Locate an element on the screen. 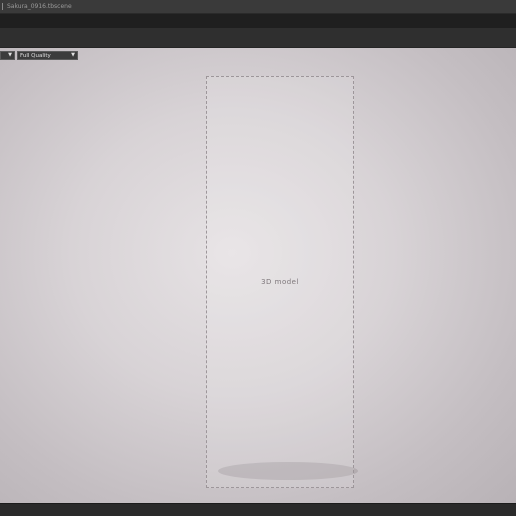  model-placeholder-label: 3D model is located at coordinates (280, 282).